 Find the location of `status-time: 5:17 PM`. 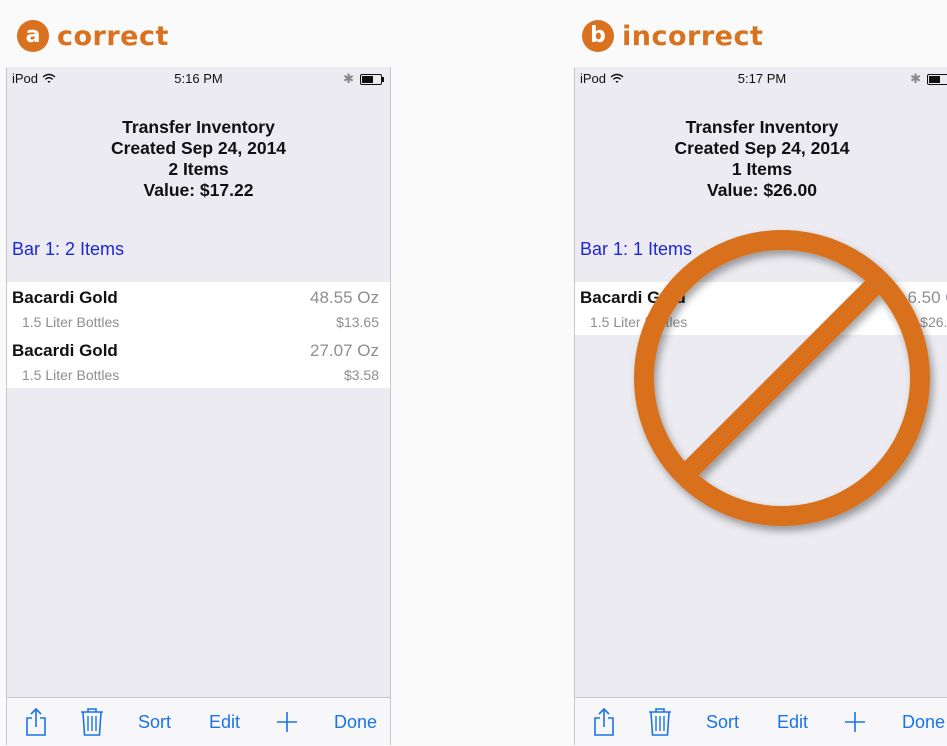

status-time: 5:17 PM is located at coordinates (762, 78).